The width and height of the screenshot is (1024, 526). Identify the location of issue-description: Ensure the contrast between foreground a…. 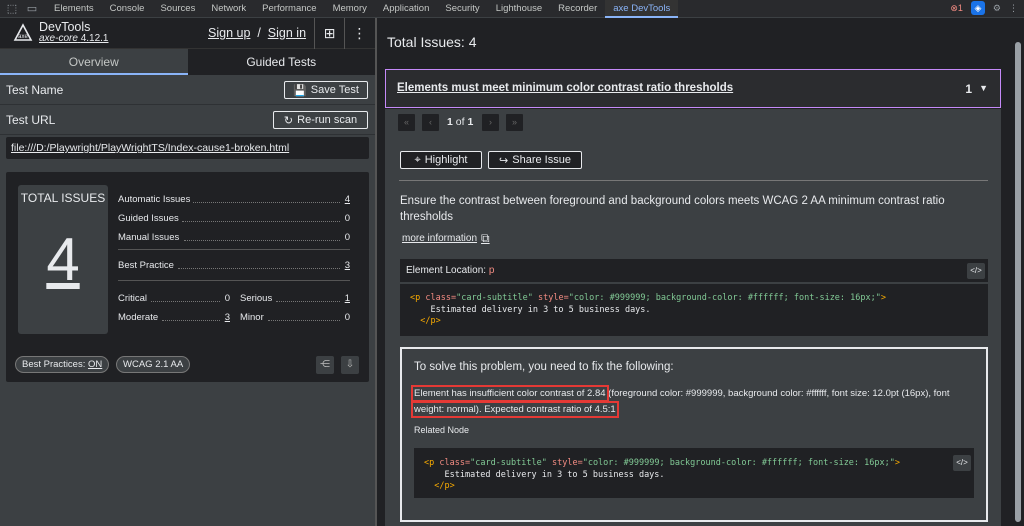
(672, 209).